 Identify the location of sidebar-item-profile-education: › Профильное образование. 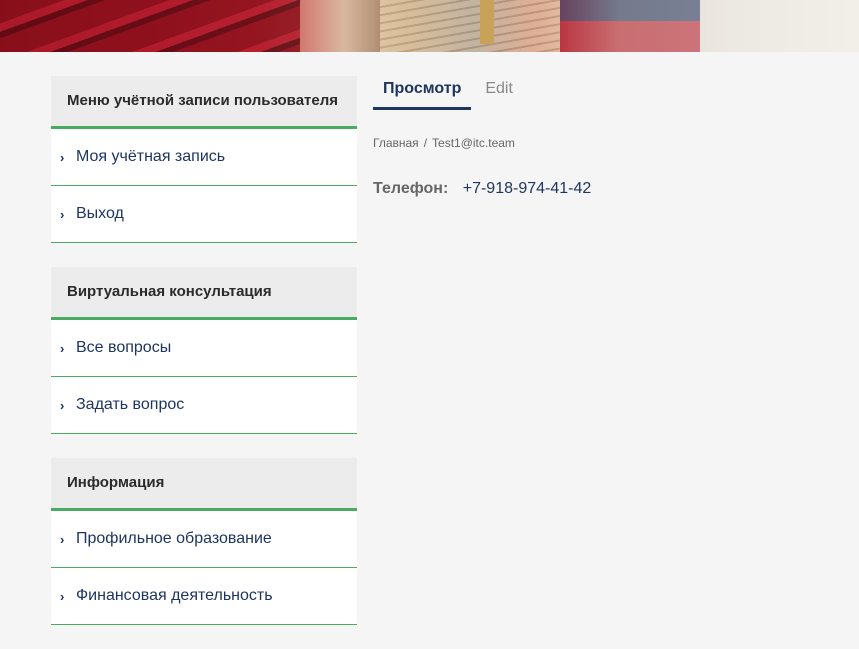
(204, 539).